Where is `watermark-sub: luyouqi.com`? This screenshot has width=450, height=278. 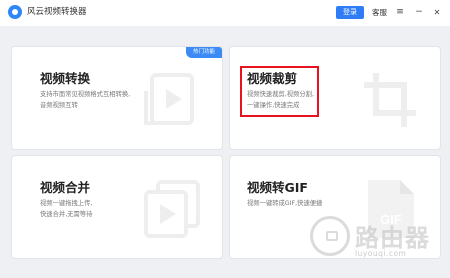
watermark-sub: luyouqi.com is located at coordinates (381, 253).